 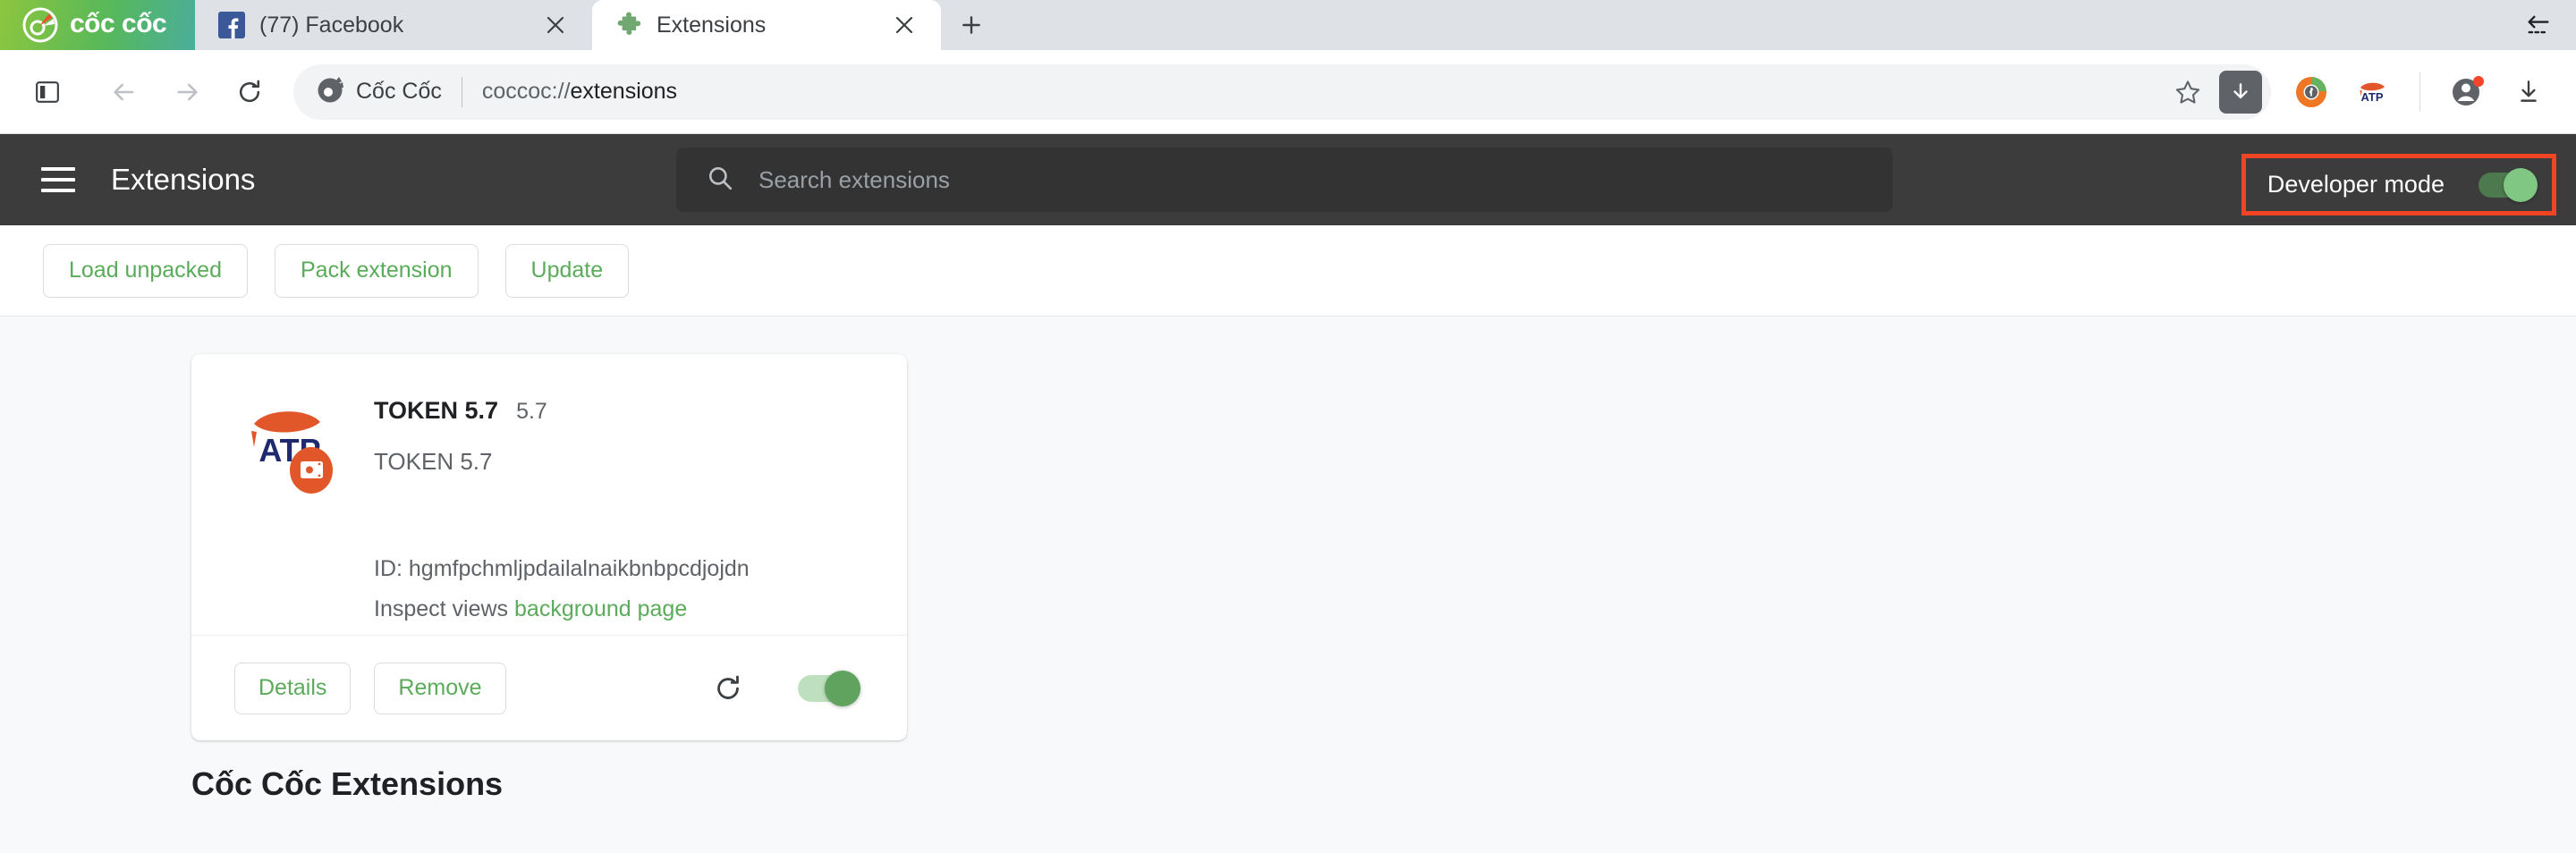 What do you see at coordinates (531, 411) in the screenshot?
I see `extension-version: 5.7` at bounding box center [531, 411].